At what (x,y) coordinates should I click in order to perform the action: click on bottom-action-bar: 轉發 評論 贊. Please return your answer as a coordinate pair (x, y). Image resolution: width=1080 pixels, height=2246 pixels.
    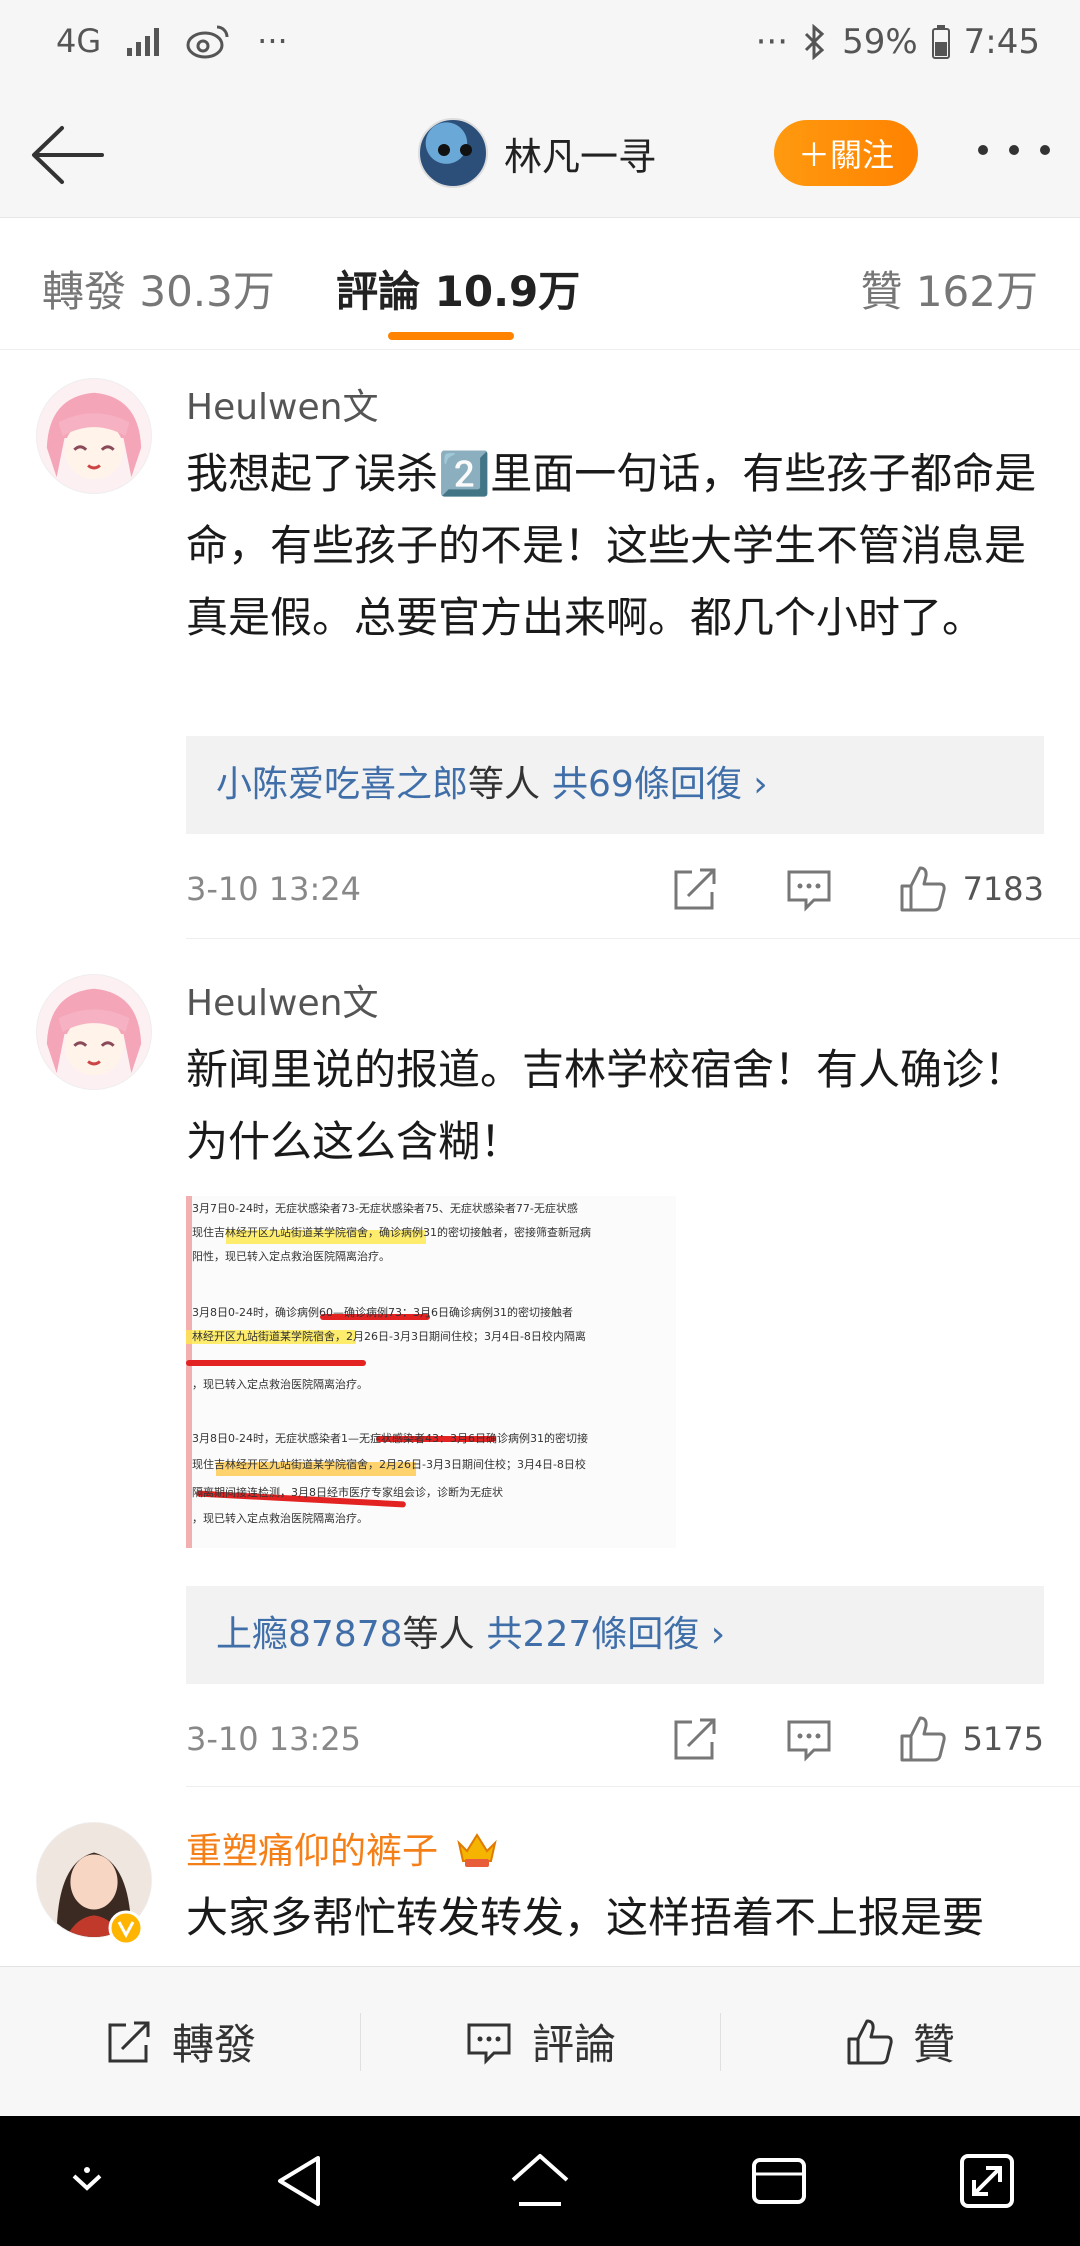
    Looking at the image, I should click on (540, 2041).